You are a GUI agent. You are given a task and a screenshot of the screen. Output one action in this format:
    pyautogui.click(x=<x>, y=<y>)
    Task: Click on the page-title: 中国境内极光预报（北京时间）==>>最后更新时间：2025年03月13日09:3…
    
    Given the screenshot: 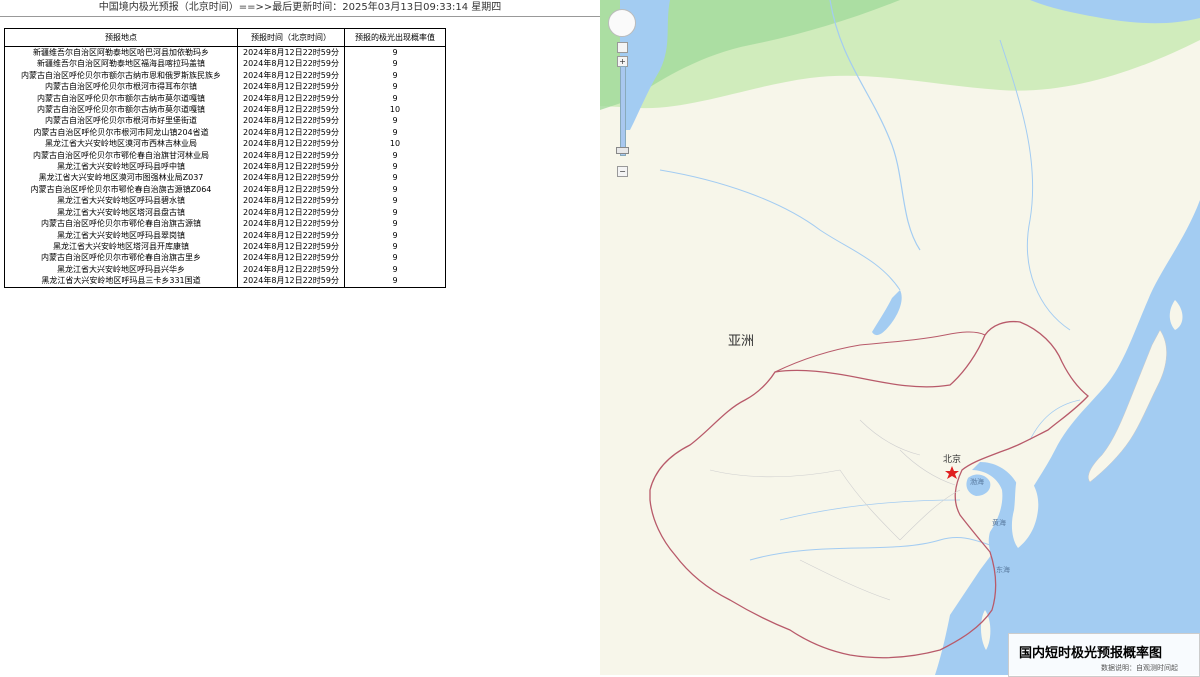 What is the action you would take?
    pyautogui.click(x=300, y=7)
    